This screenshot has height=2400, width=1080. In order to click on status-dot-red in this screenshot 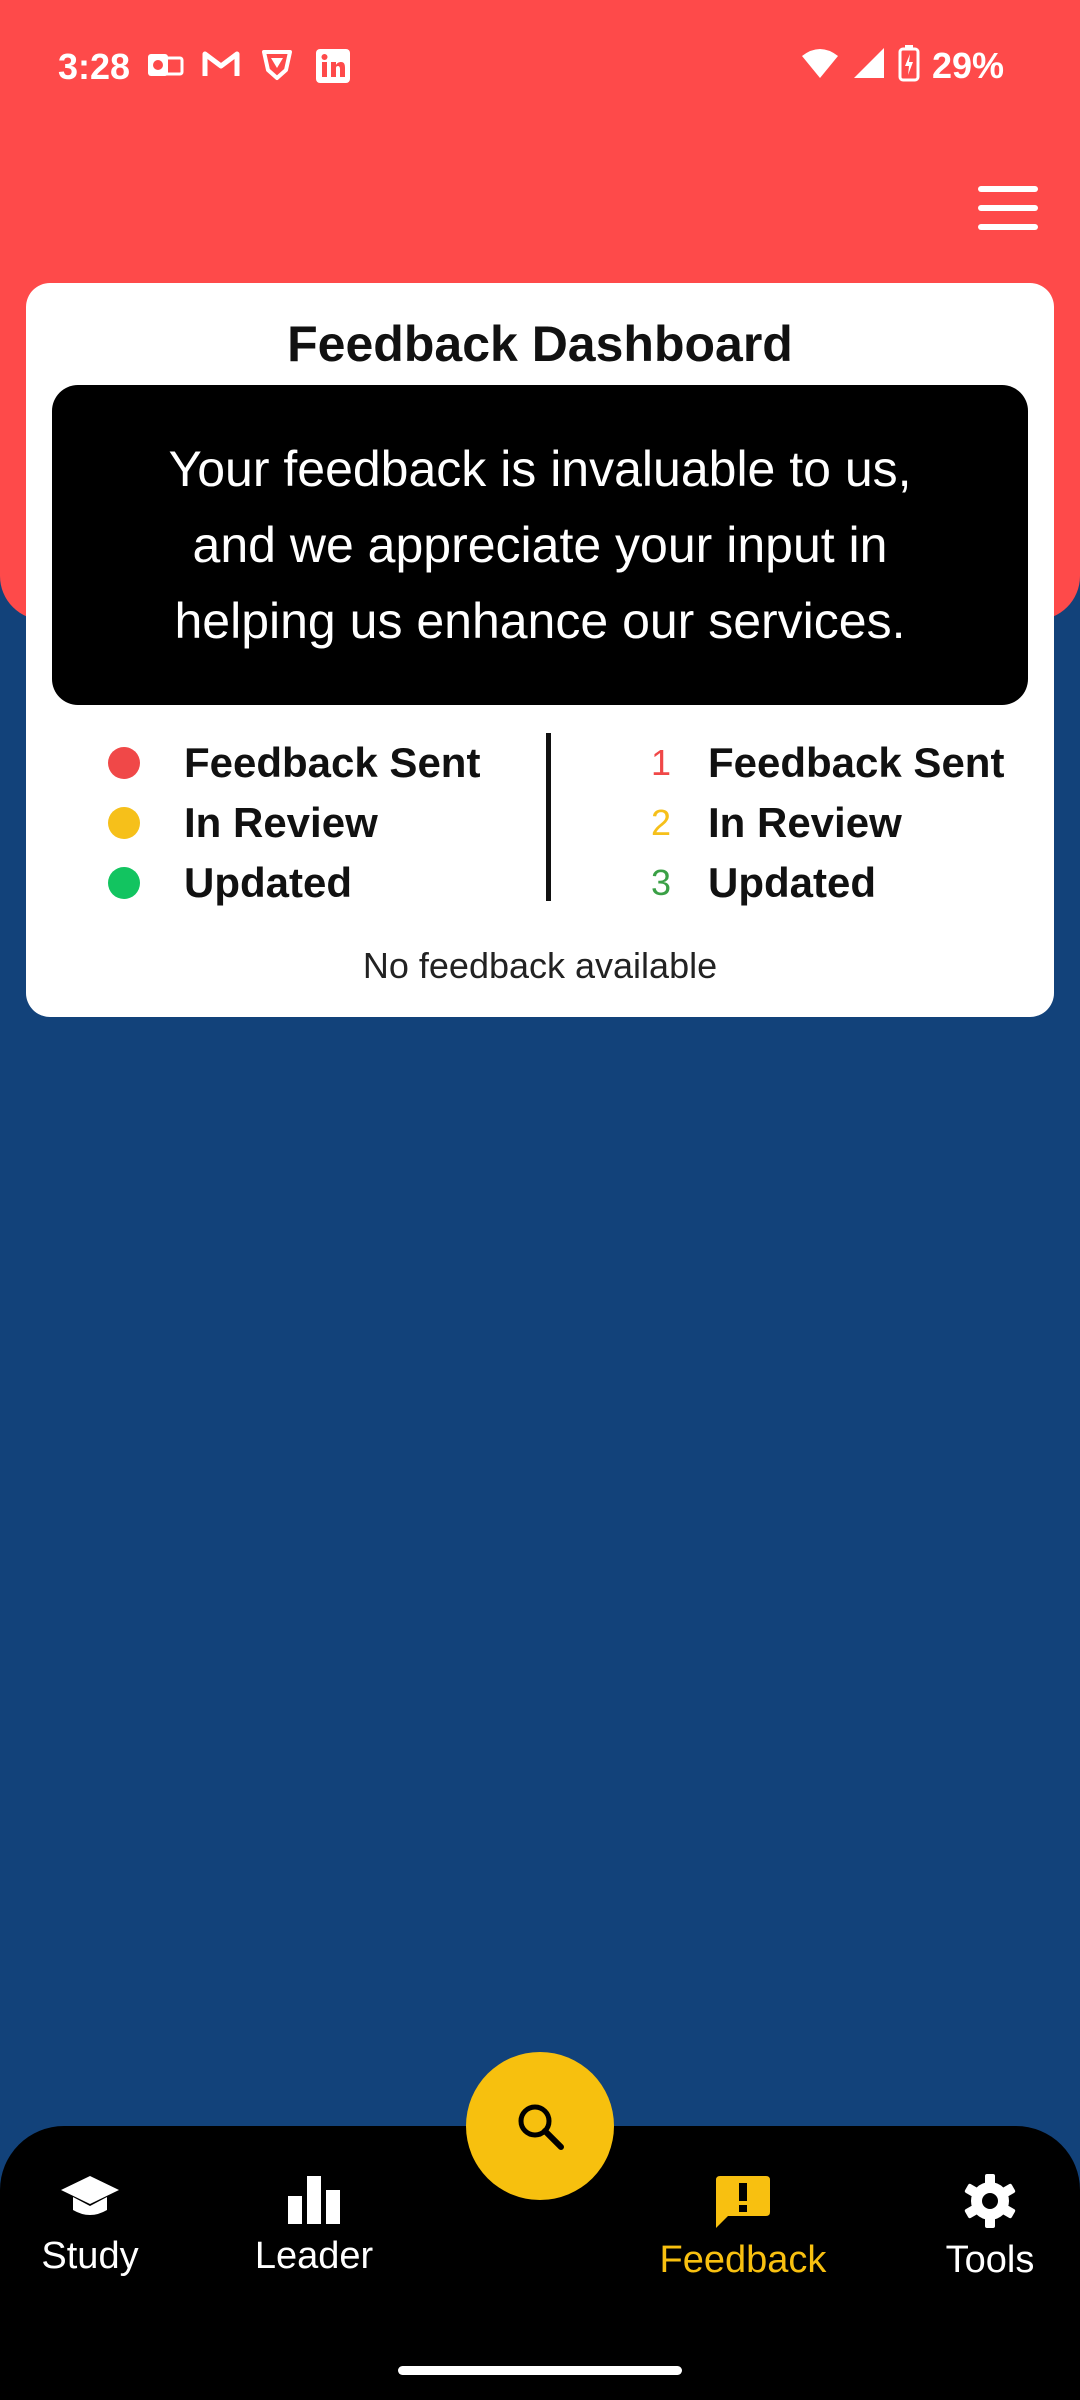, I will do `click(124, 763)`.